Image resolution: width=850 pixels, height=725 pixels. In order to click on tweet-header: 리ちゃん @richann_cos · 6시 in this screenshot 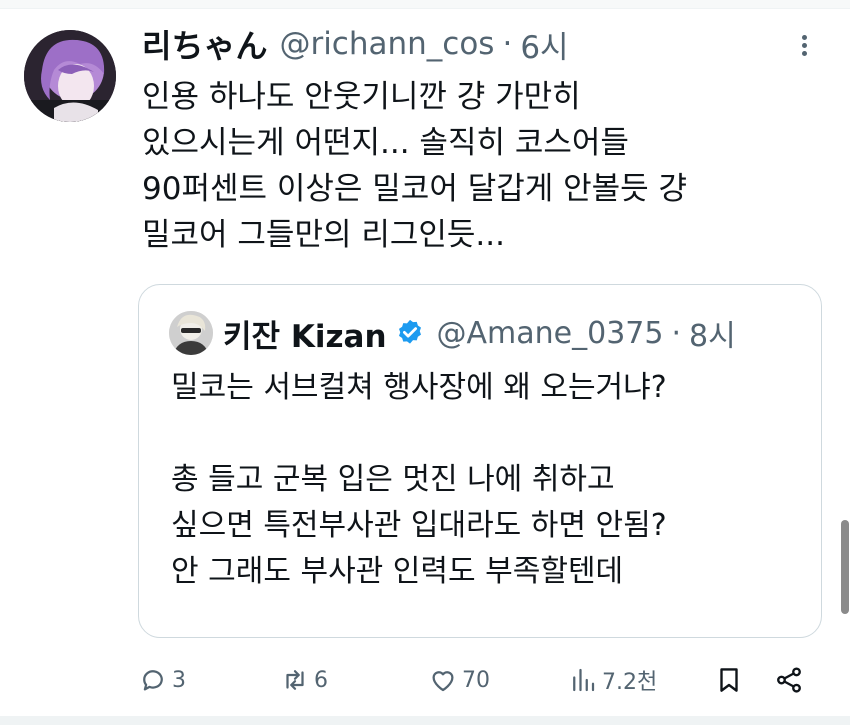, I will do `click(355, 44)`.